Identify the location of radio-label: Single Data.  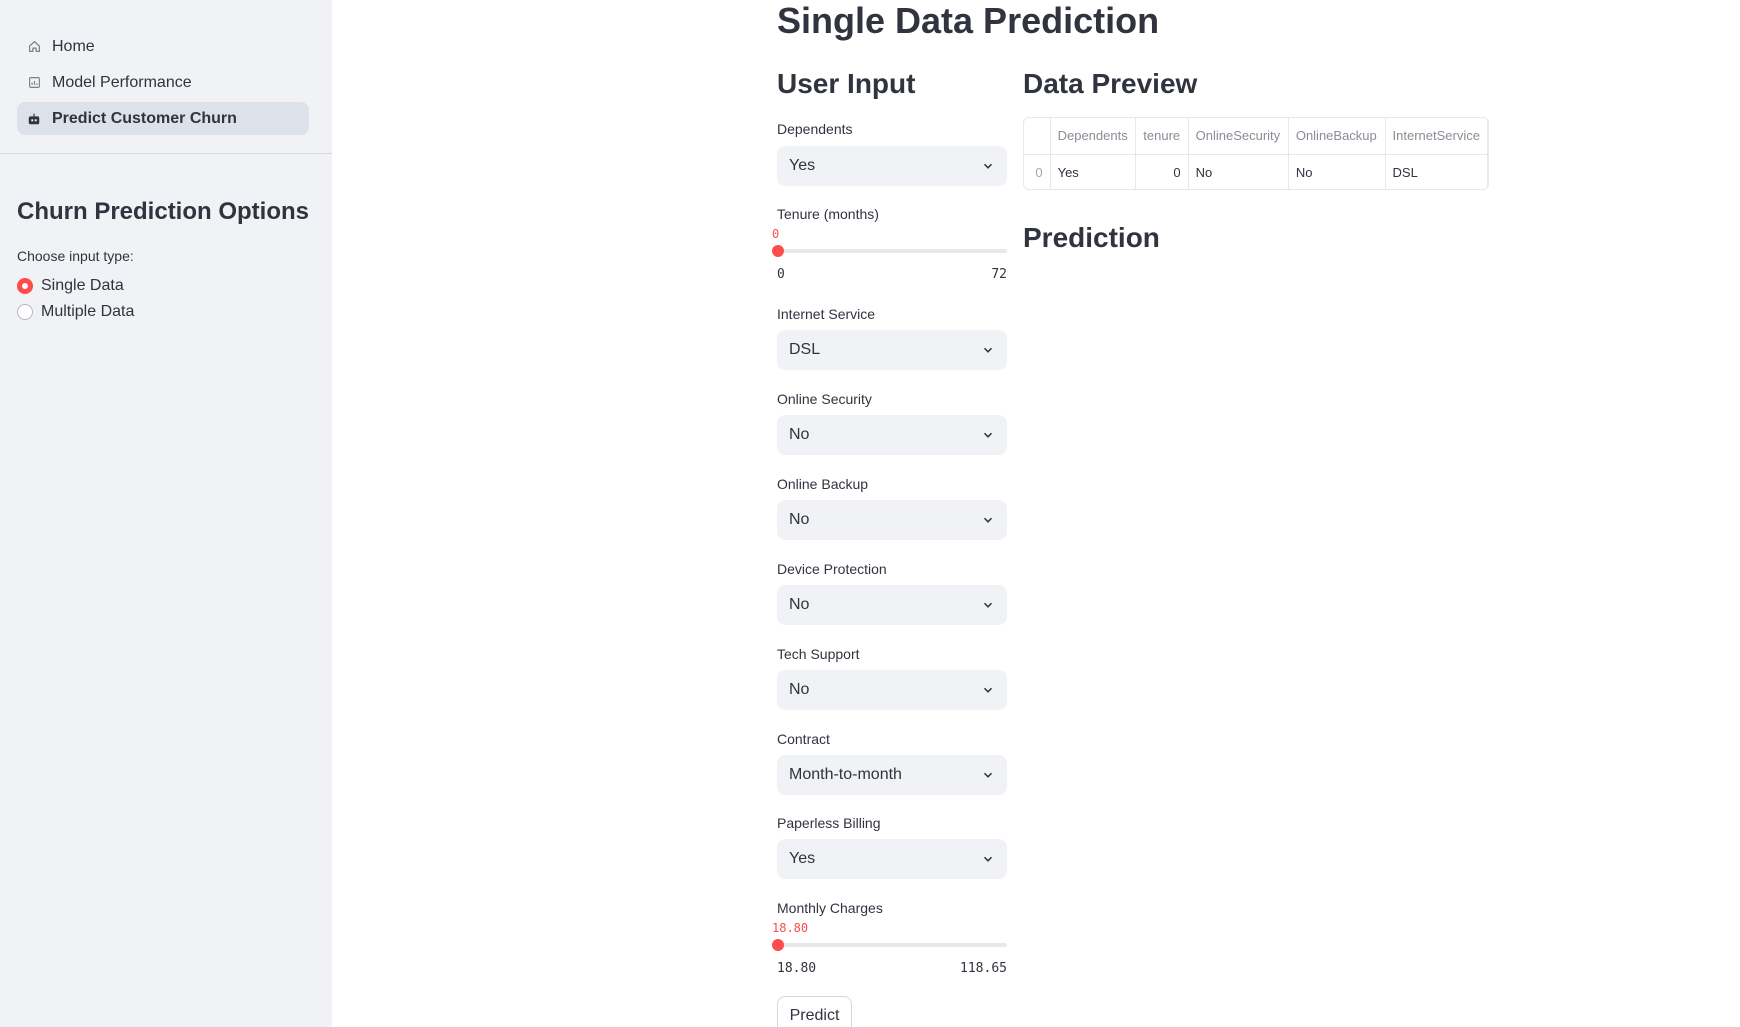
(82, 285).